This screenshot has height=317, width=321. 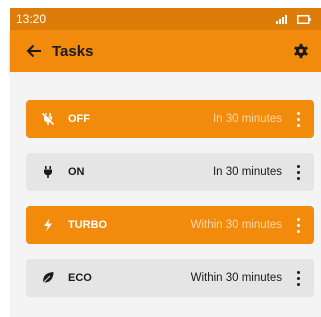 What do you see at coordinates (34, 51) in the screenshot?
I see `back-arrow-icon` at bounding box center [34, 51].